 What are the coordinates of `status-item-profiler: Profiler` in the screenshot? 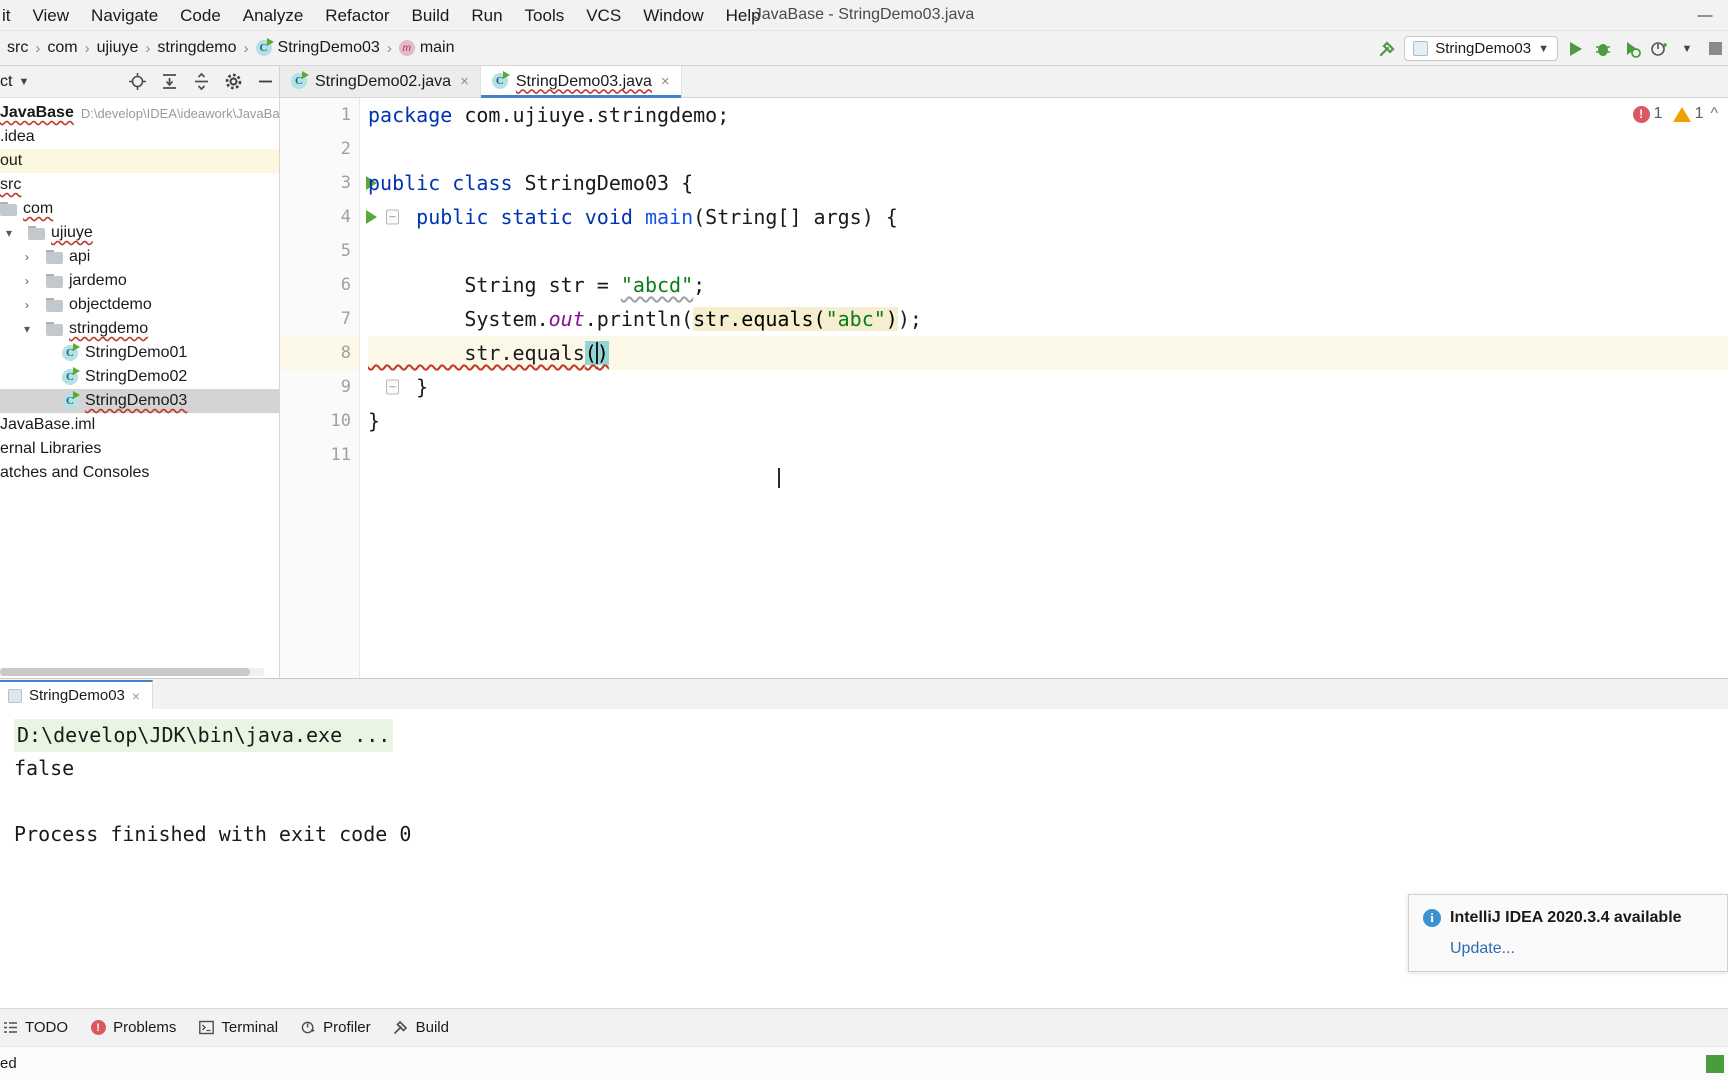 It's located at (335, 1027).